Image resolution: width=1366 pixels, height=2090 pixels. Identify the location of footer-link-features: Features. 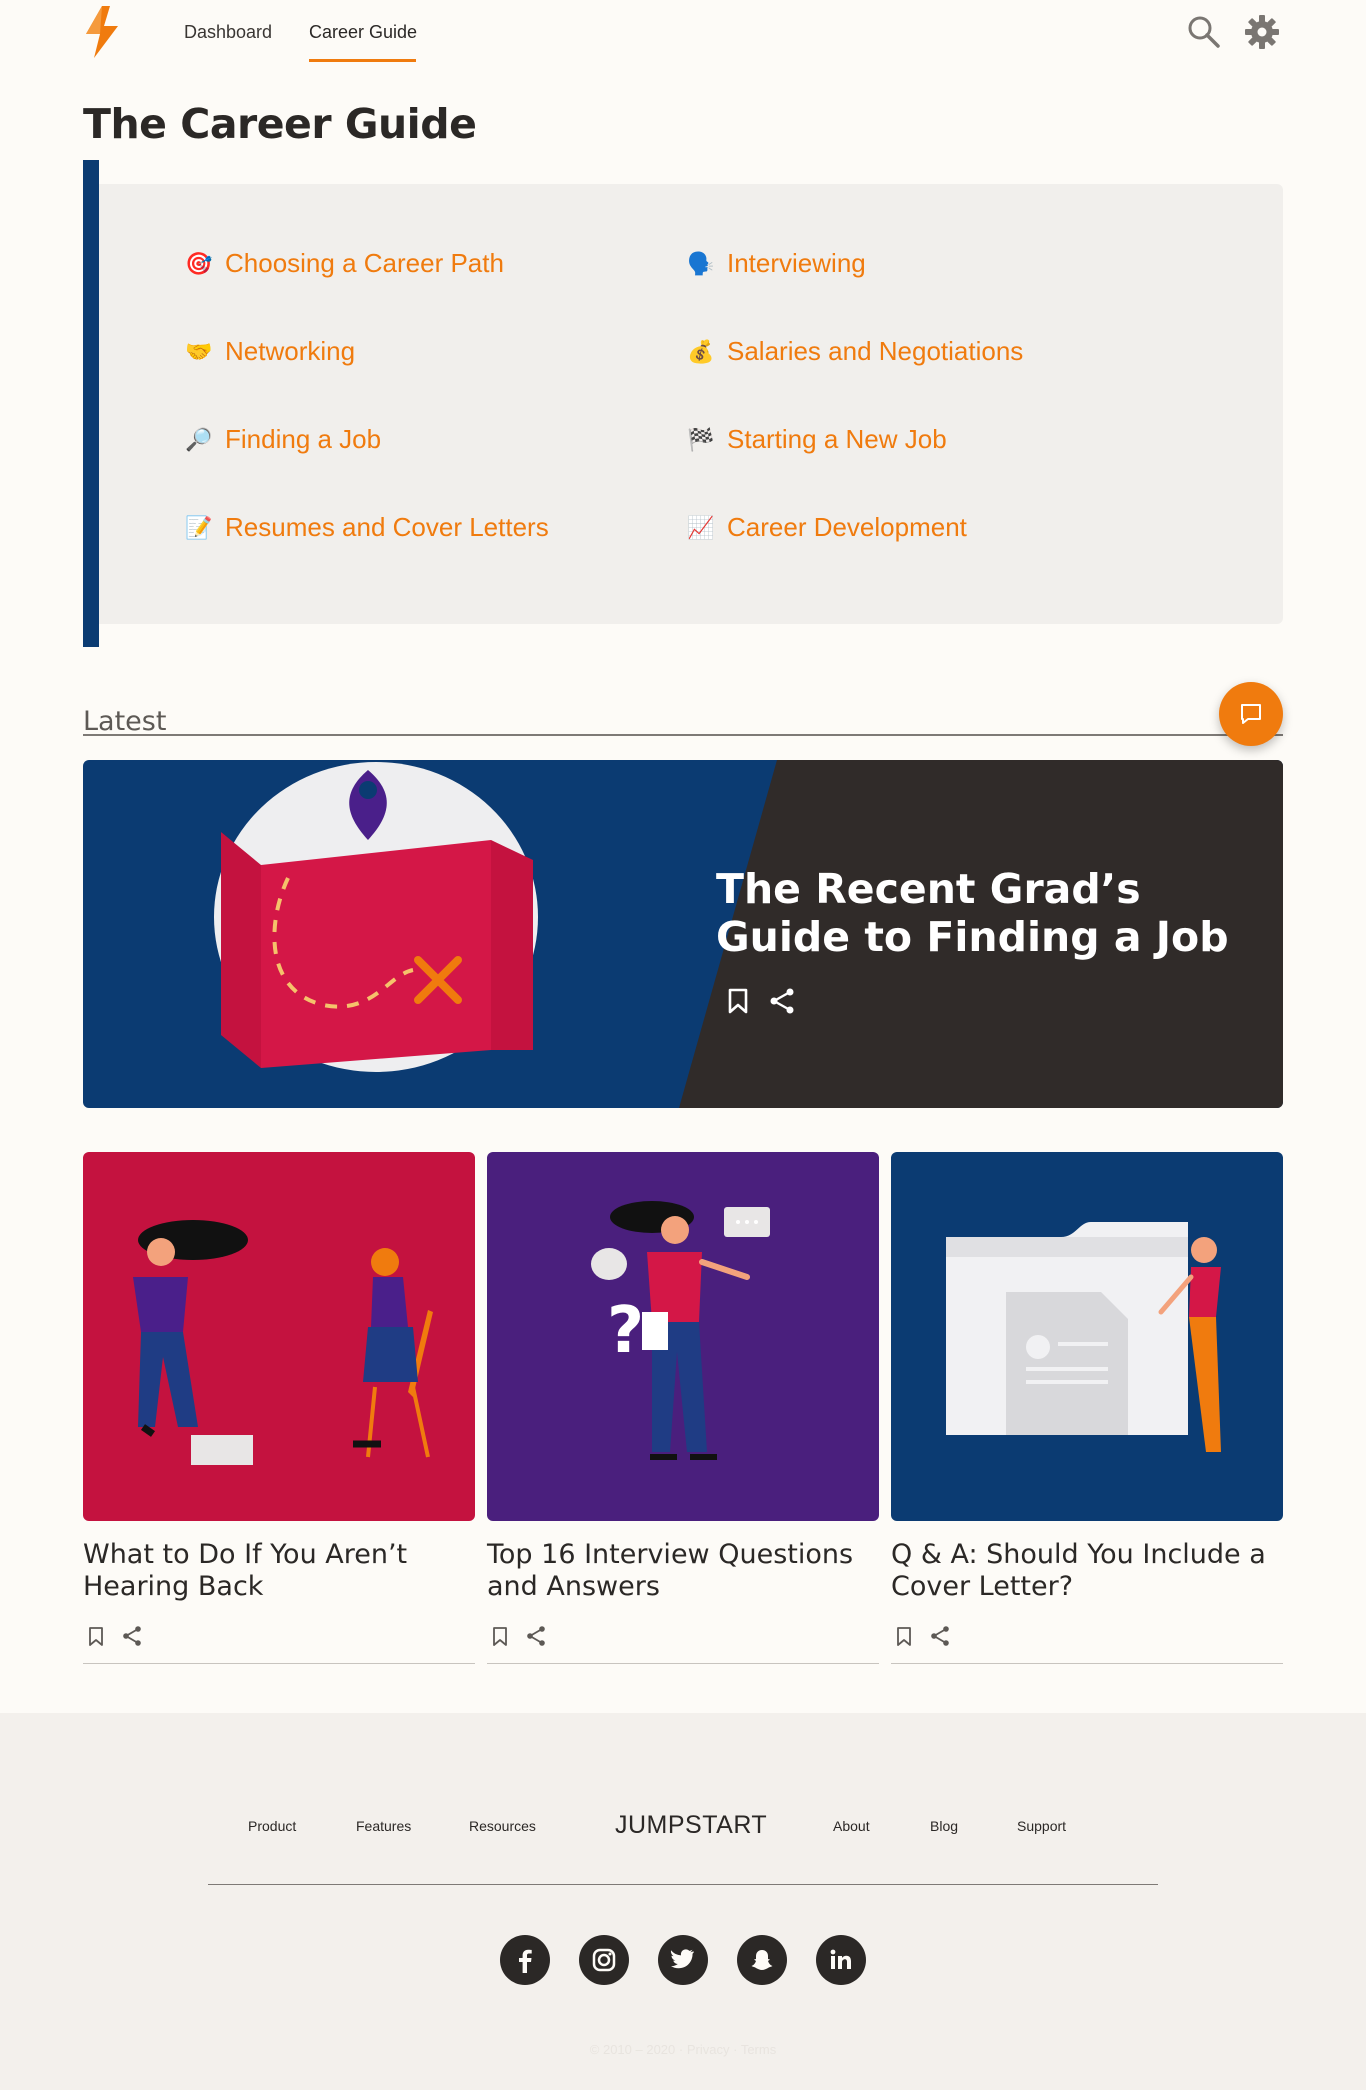
(383, 1826).